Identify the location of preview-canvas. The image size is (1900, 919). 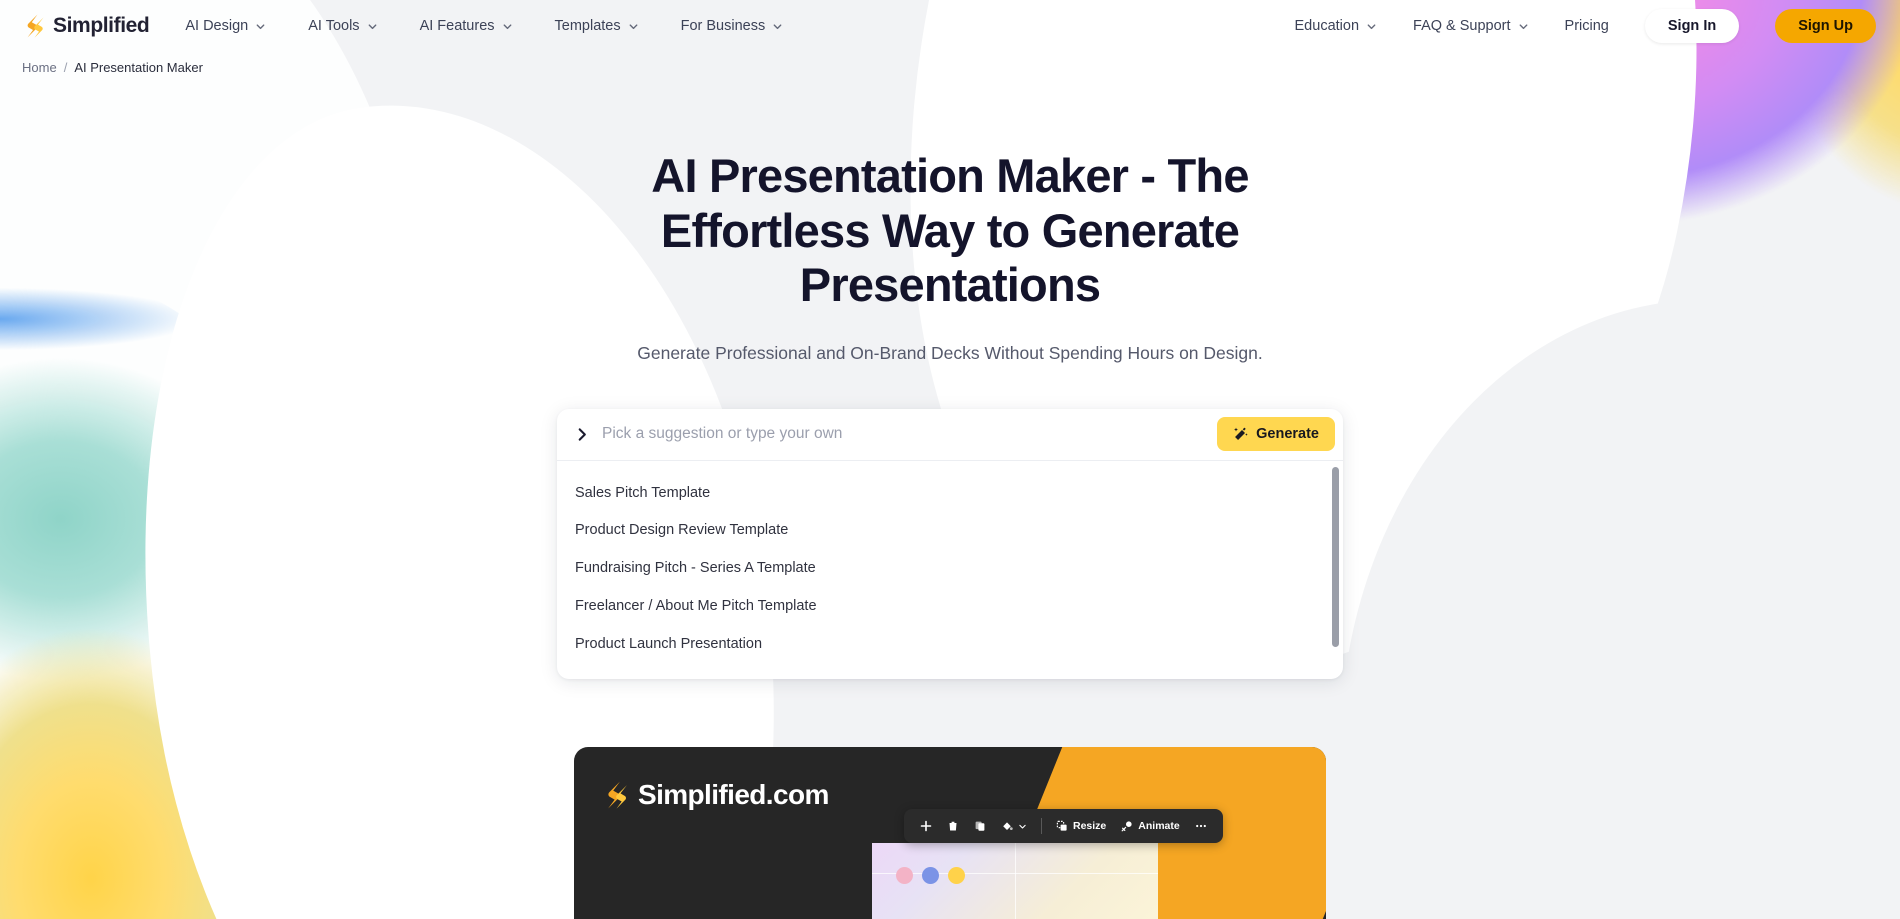
(1015, 881).